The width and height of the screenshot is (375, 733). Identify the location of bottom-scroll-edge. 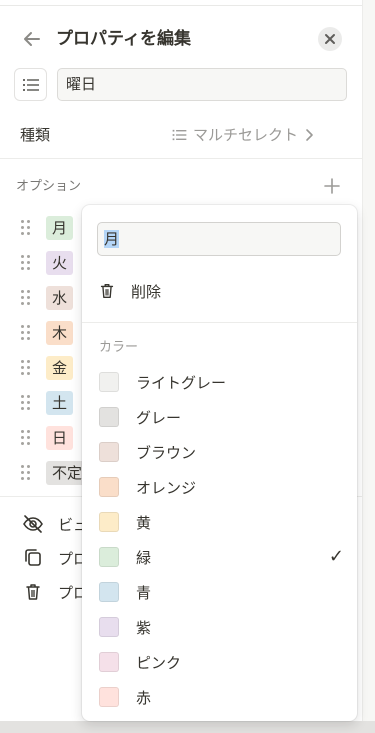
(187, 727).